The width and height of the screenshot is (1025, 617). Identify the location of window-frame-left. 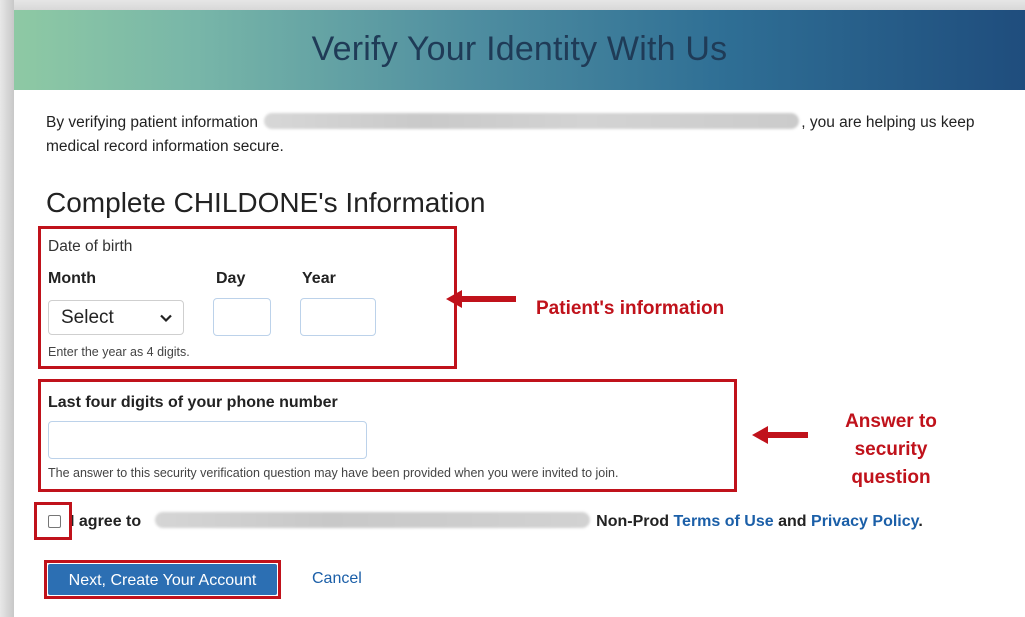
(7, 308).